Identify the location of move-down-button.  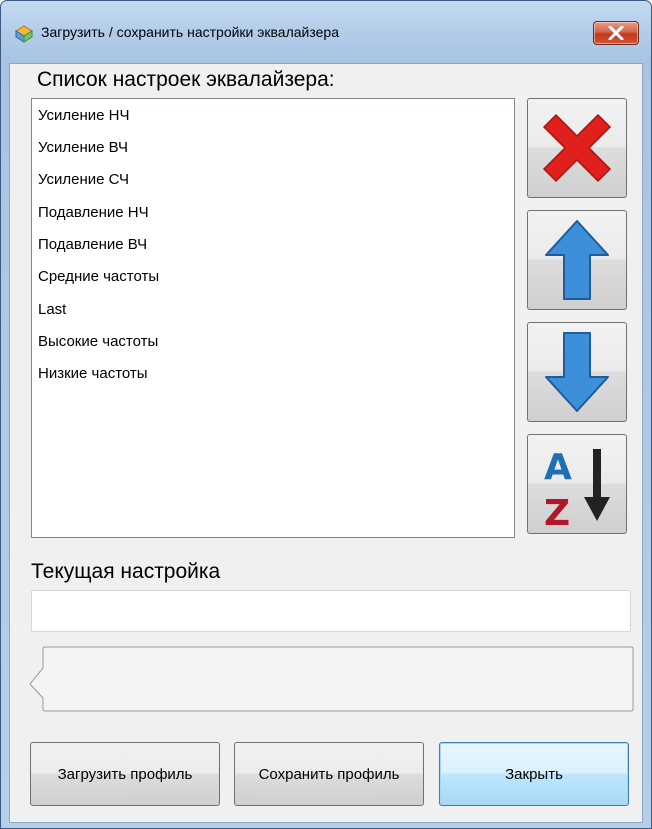
(577, 372).